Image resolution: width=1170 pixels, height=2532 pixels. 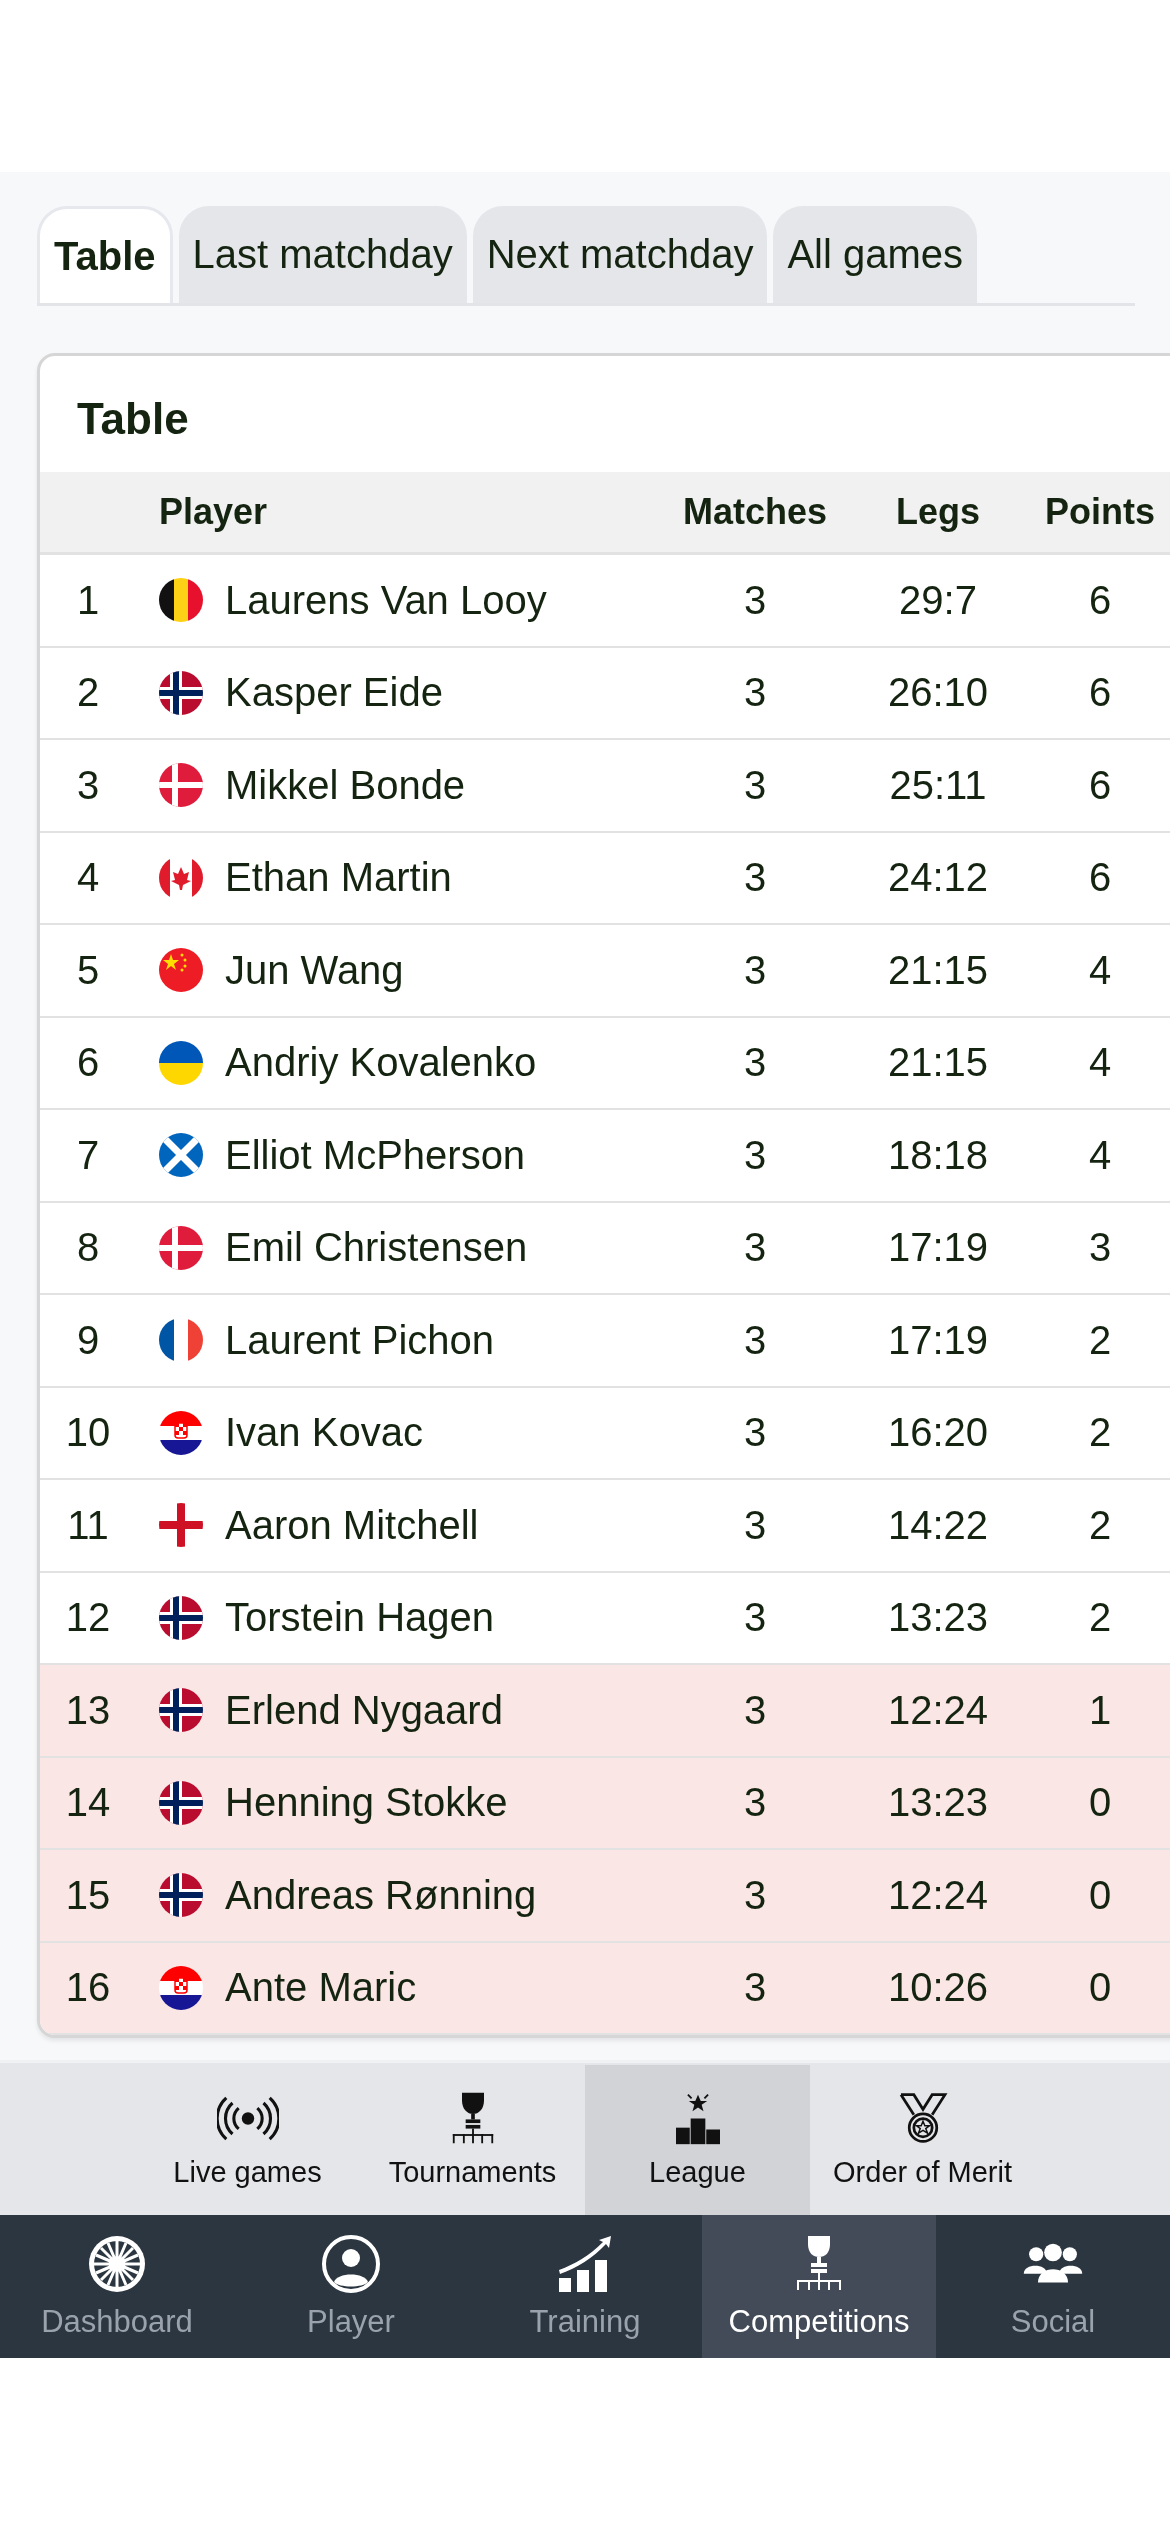 I want to click on tab: Table, so click(x=105, y=254).